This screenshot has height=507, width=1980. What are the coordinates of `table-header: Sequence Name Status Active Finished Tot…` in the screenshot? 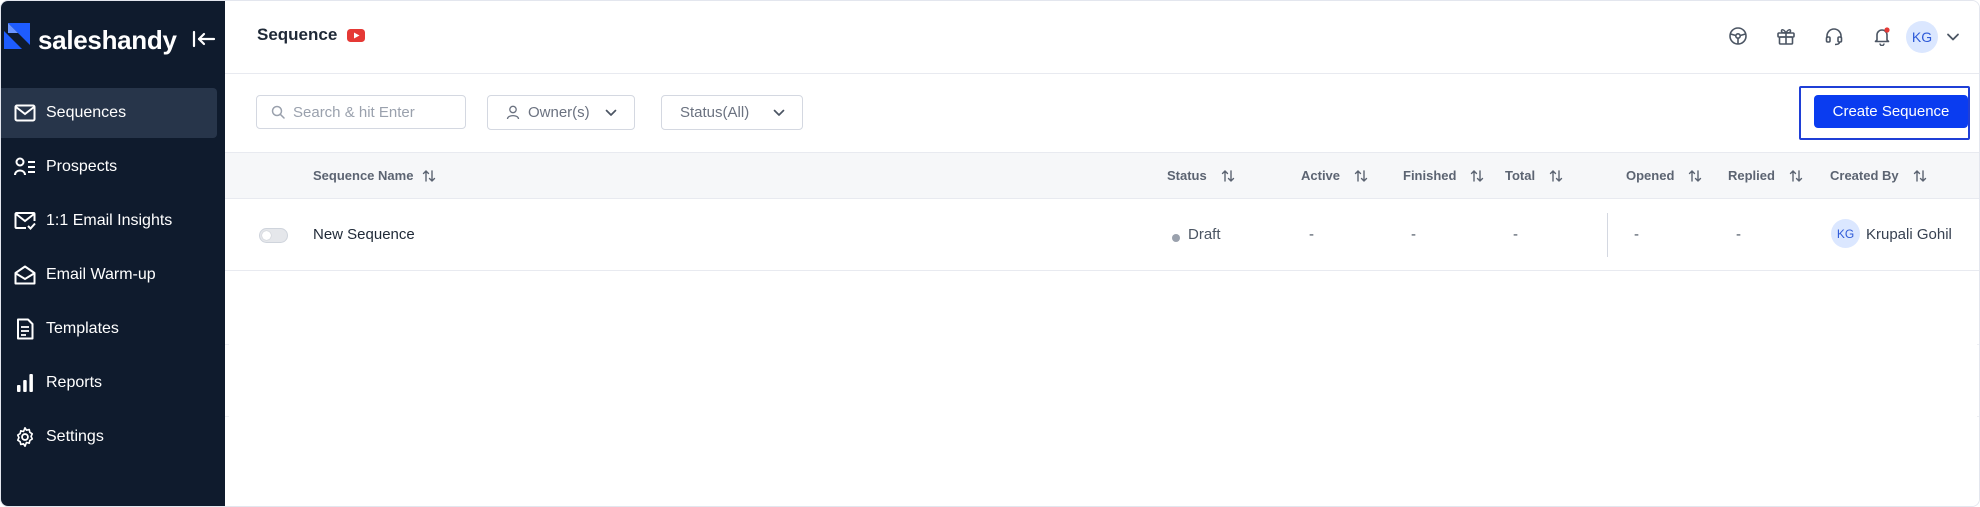 It's located at (1102, 175).